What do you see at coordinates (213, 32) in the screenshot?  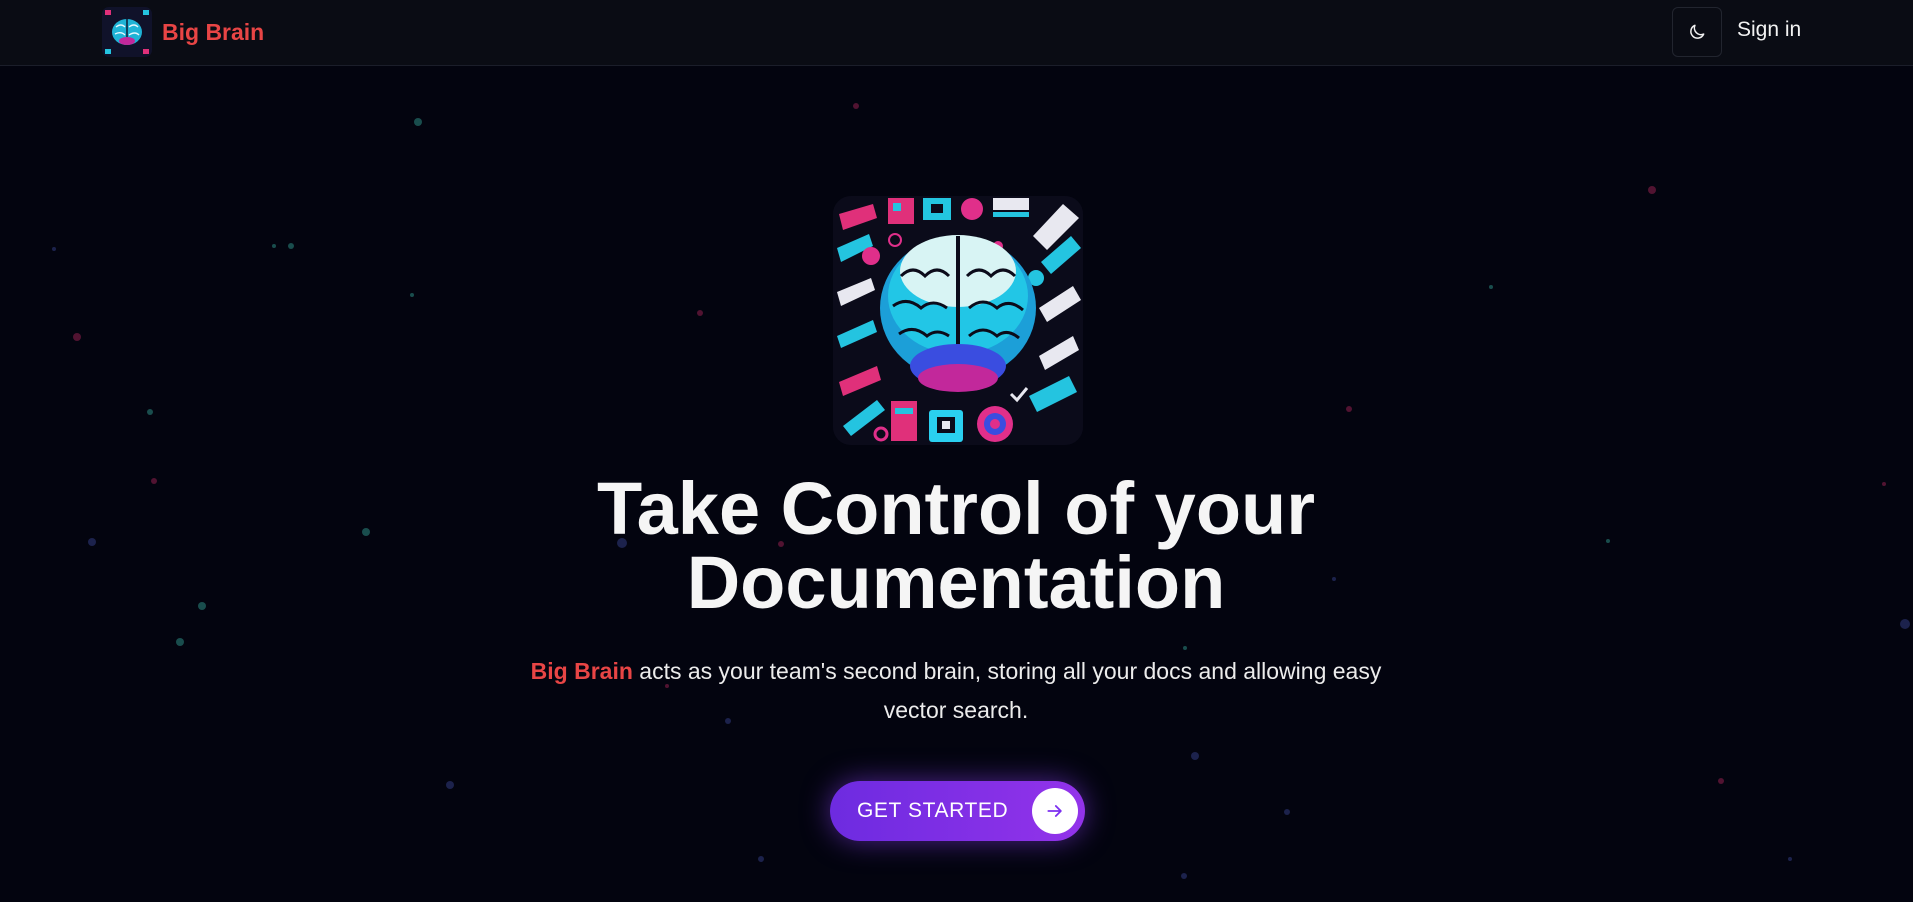 I see `brand-name: Big Brain` at bounding box center [213, 32].